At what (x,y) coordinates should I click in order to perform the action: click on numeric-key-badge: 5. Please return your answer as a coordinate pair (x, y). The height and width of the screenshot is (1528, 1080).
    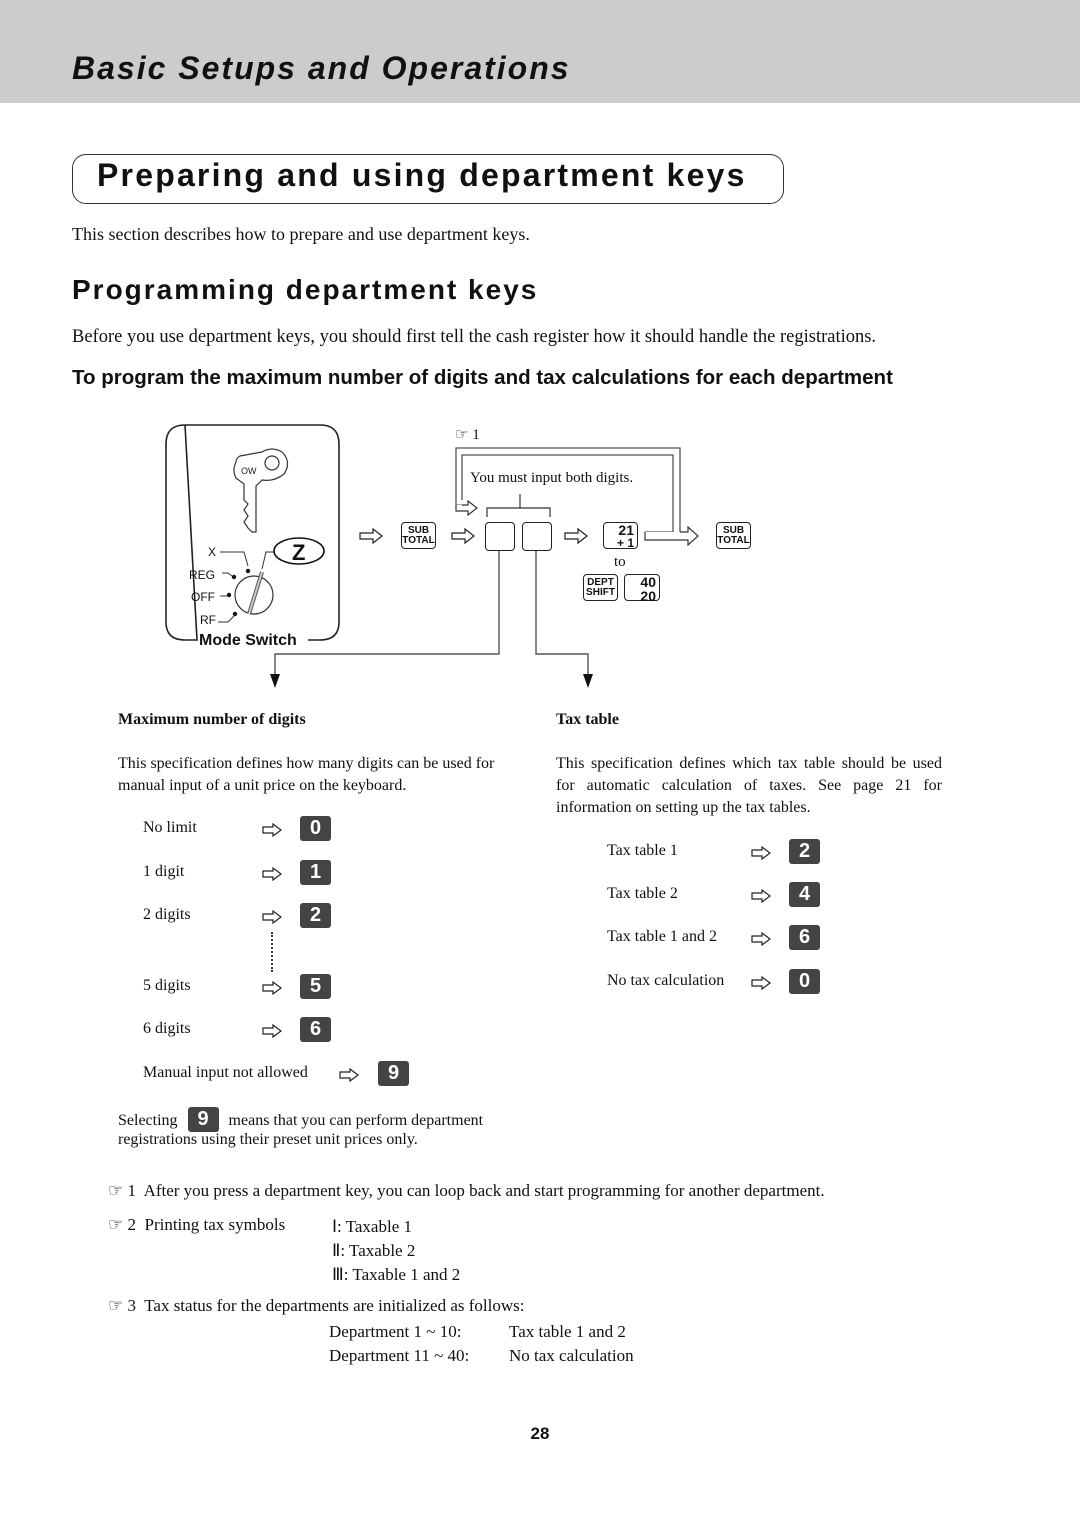
    Looking at the image, I should click on (315, 986).